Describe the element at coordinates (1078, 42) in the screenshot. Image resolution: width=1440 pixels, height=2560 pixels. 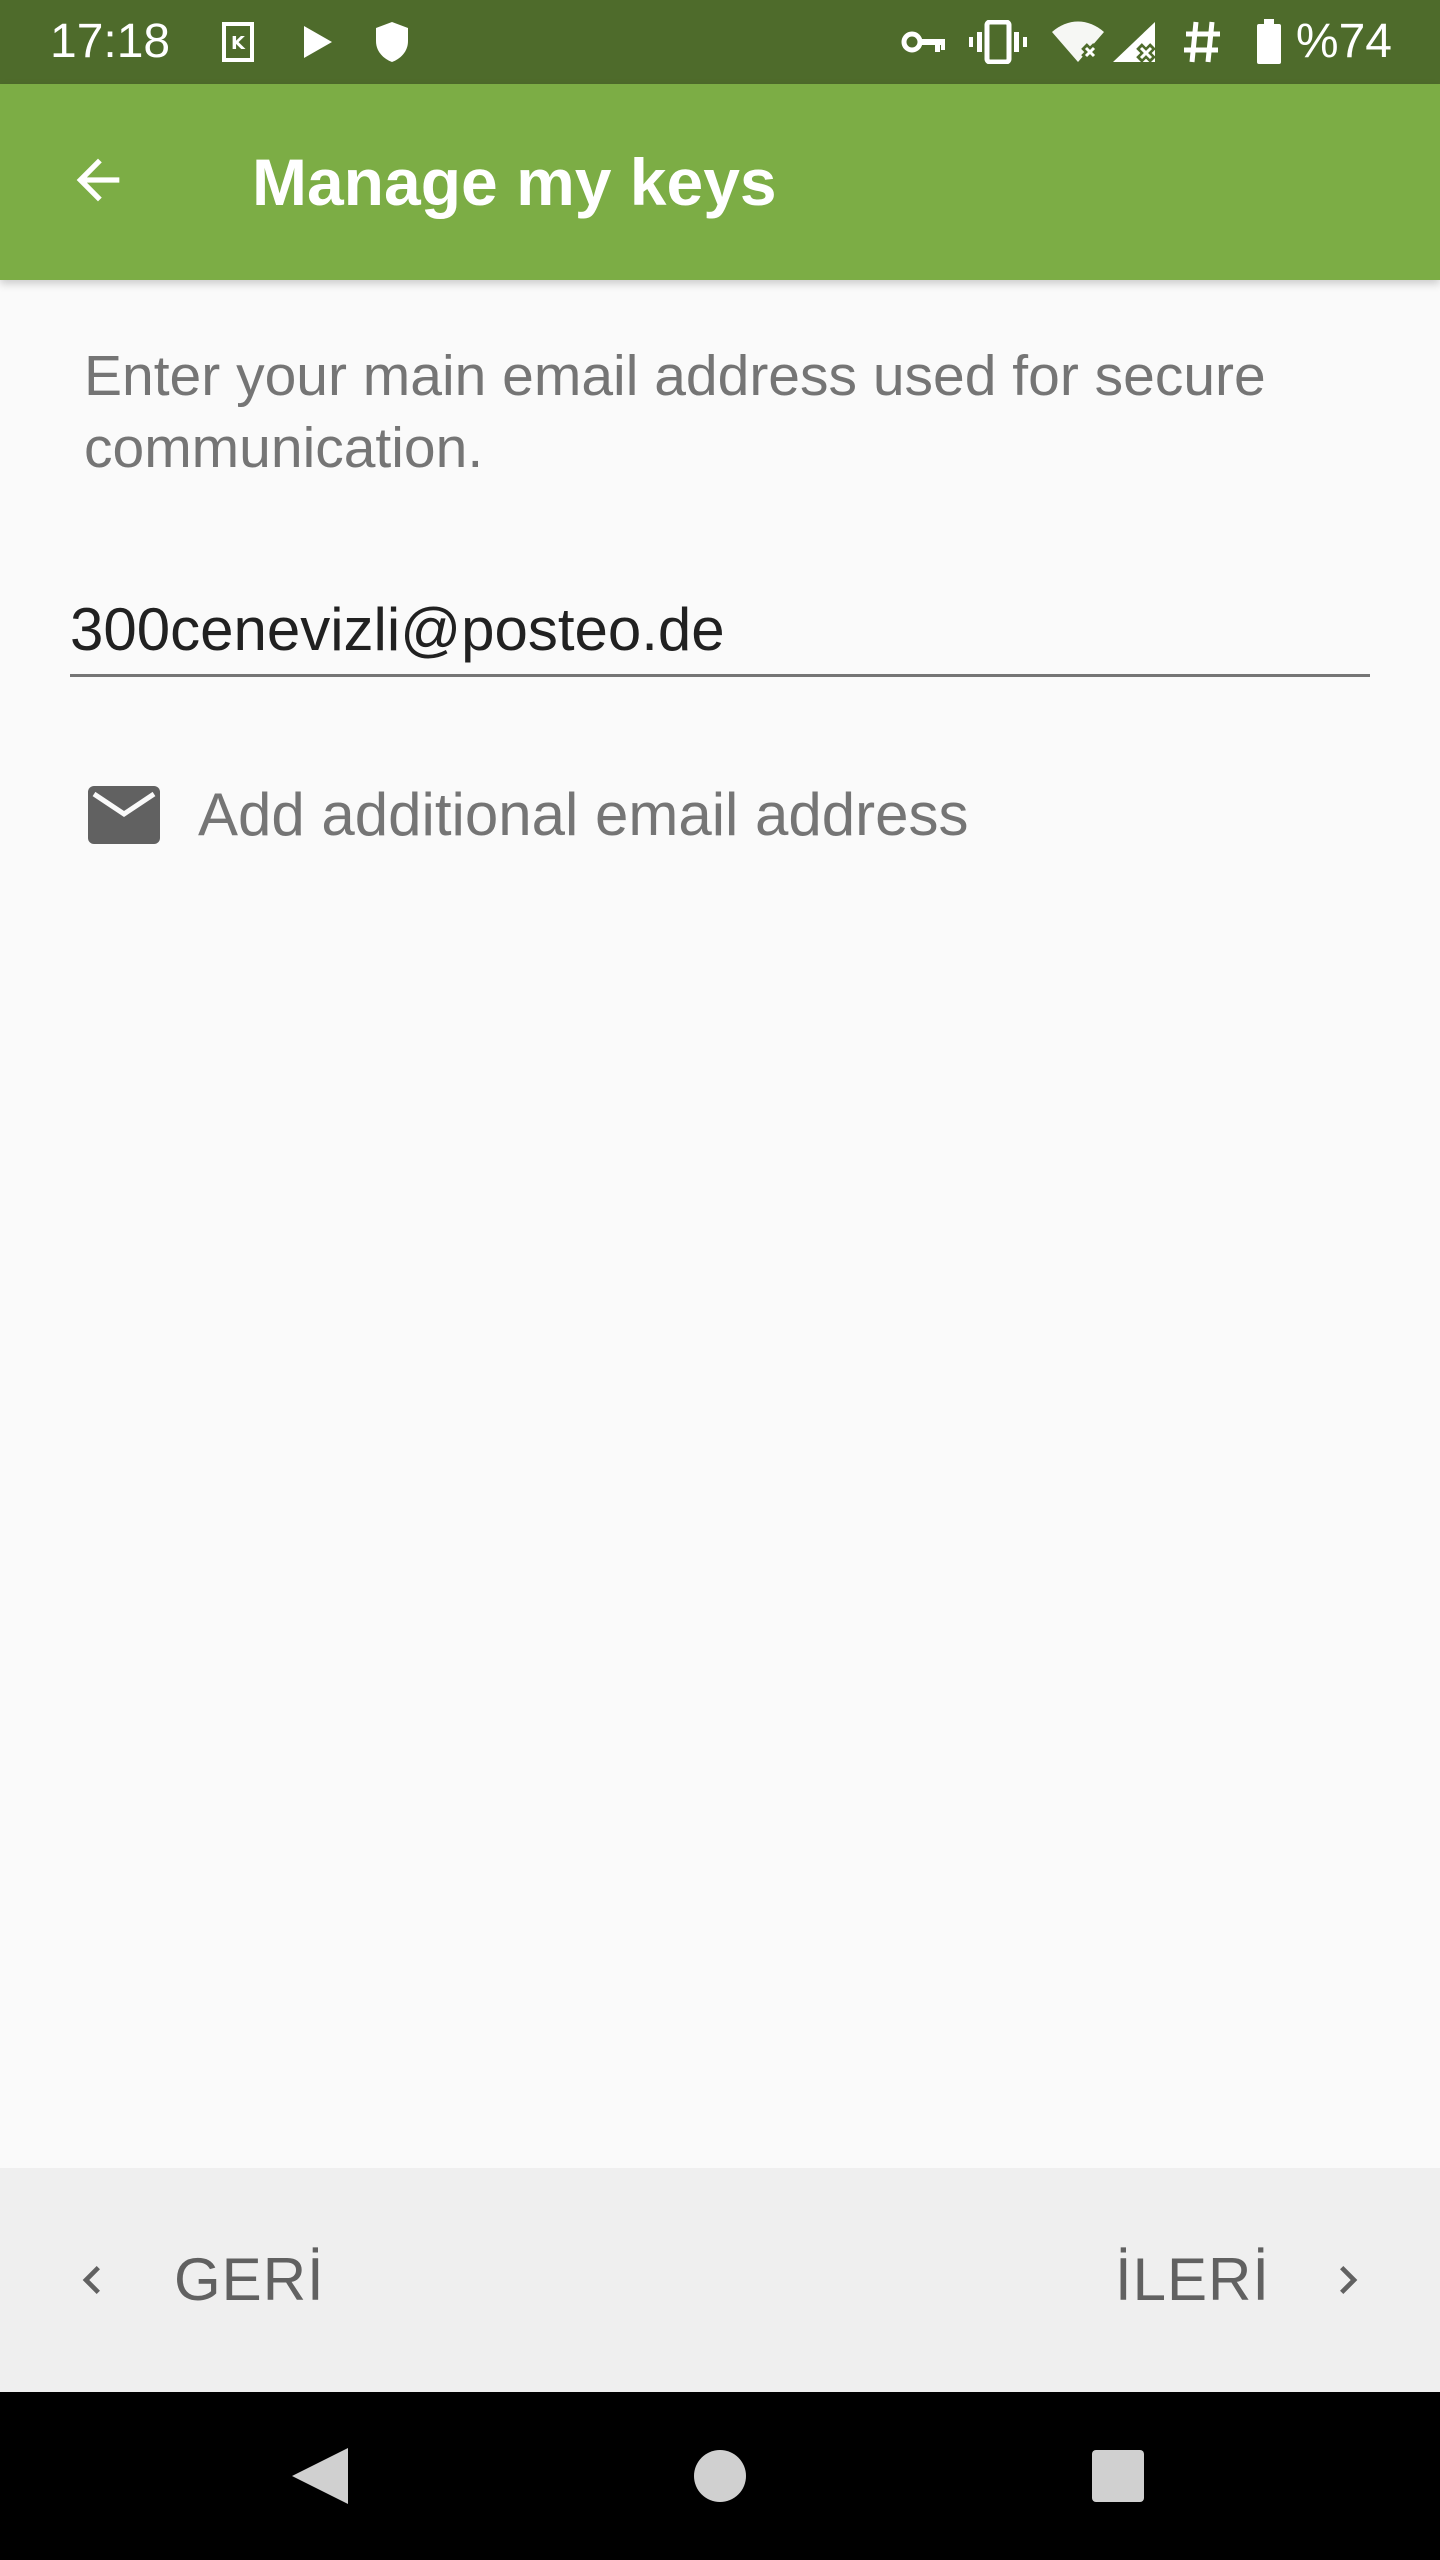
I see `wifi-off-icon` at that location.